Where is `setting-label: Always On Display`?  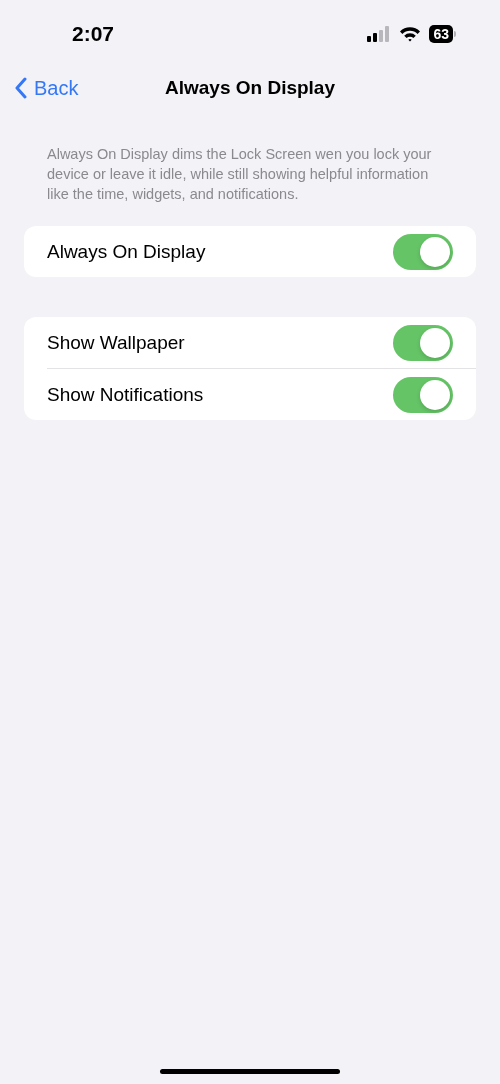 setting-label: Always On Display is located at coordinates (126, 251).